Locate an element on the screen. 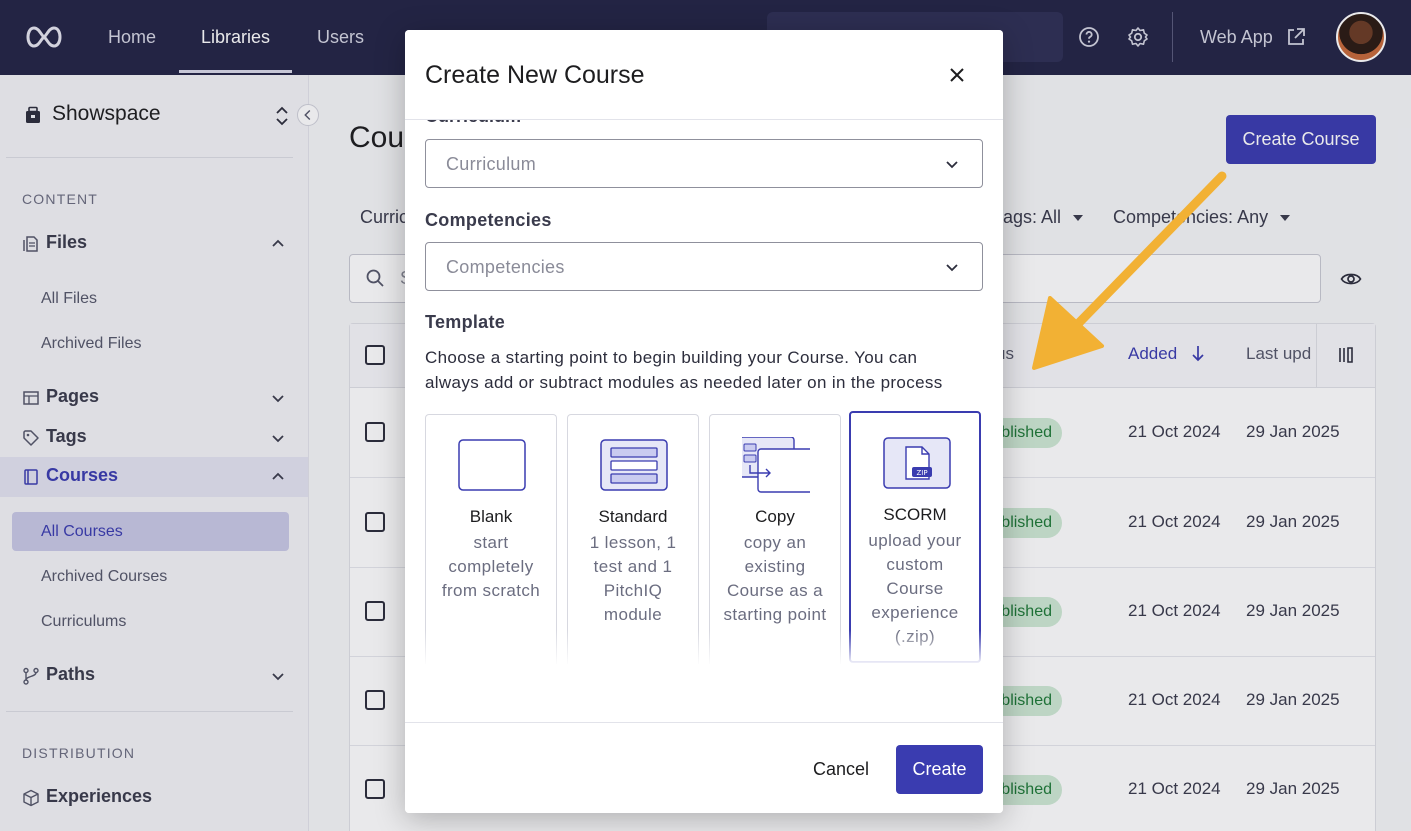 Image resolution: width=1411 pixels, height=831 pixels. modal-footer: Cancel Create is located at coordinates (704, 767).